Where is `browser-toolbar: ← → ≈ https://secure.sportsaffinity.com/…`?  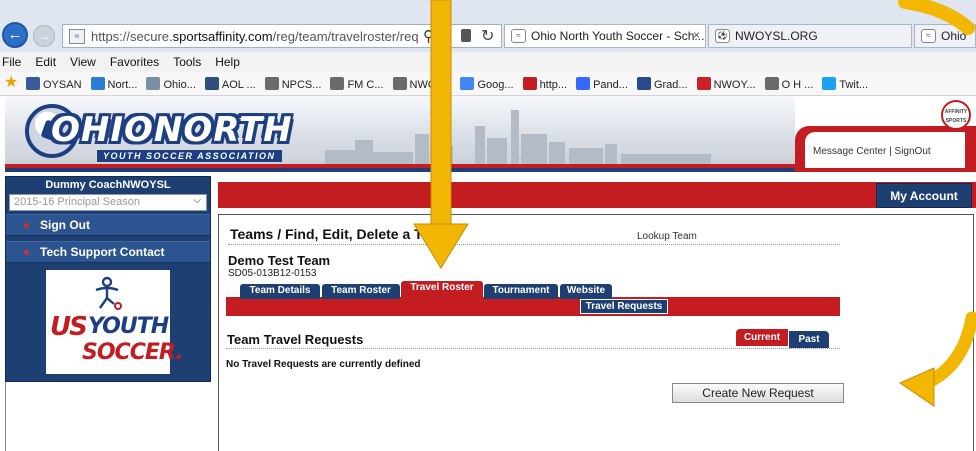
browser-toolbar: ← → ≈ https://secure.sportsaffinity.com/… is located at coordinates (488, 26).